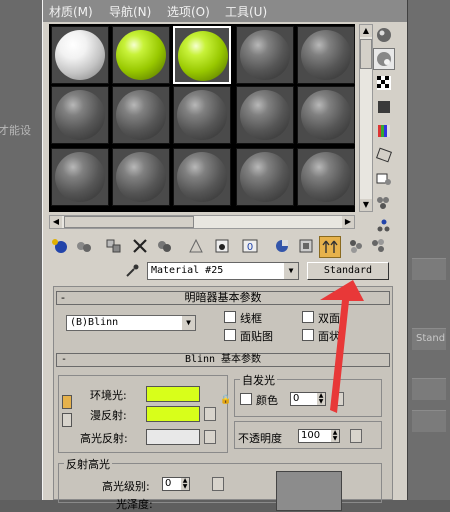  I want to click on self-illum-value: 0, so click(296, 398).